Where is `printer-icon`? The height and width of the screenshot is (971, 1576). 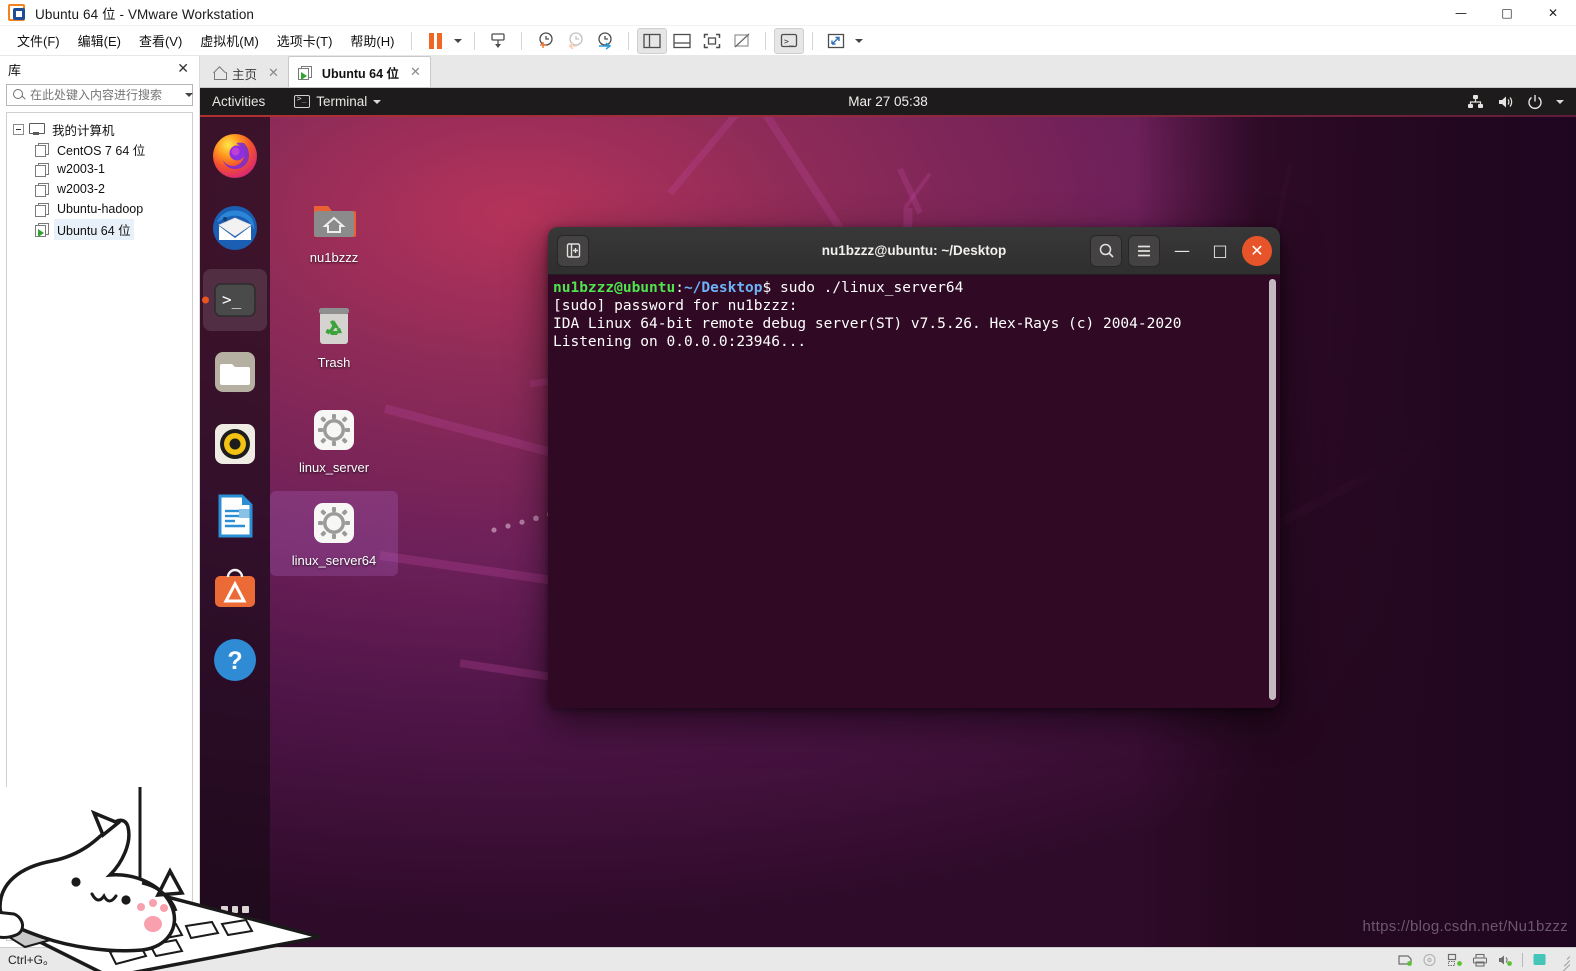 printer-icon is located at coordinates (1480, 960).